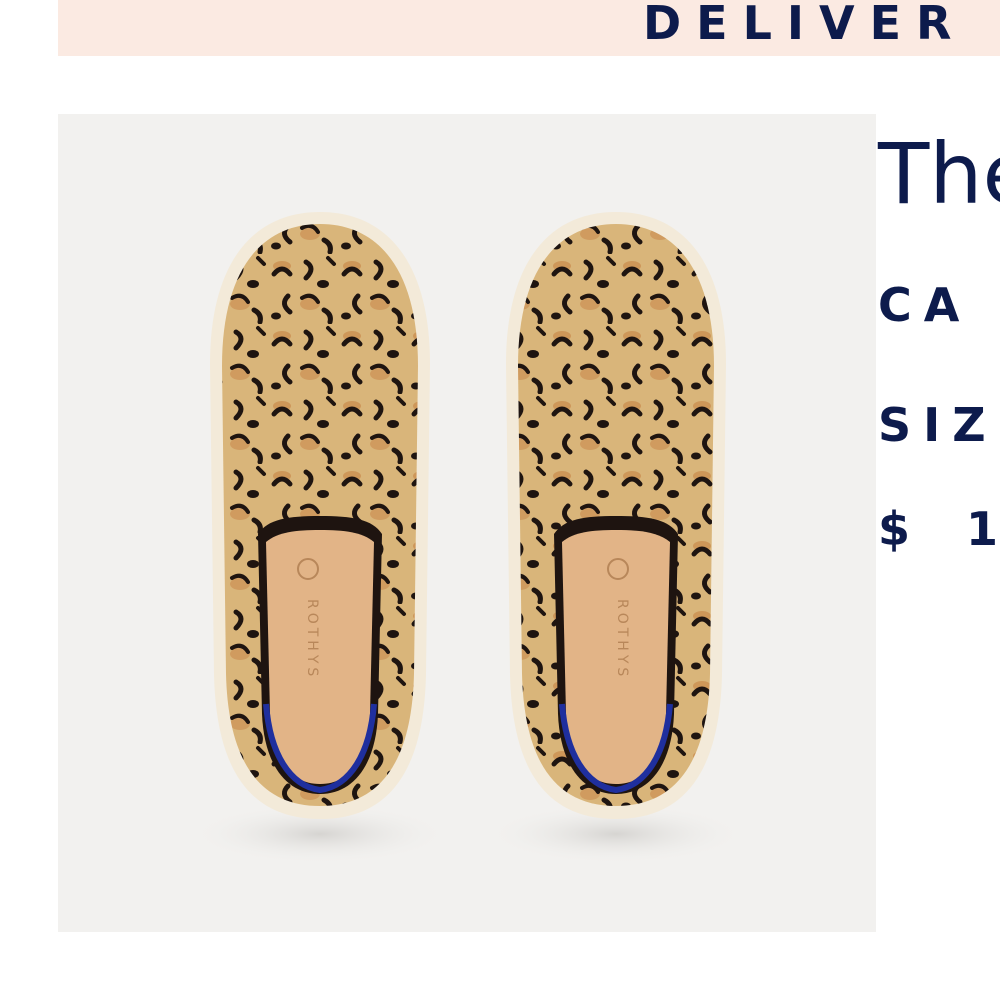  Describe the element at coordinates (925, 305) in the screenshot. I see `product-color-label: CA` at that location.